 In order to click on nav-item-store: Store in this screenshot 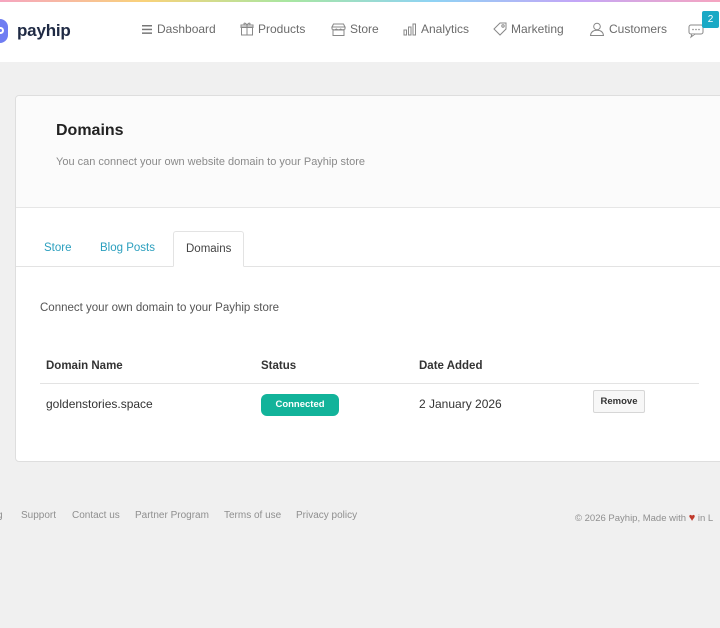, I will do `click(355, 29)`.